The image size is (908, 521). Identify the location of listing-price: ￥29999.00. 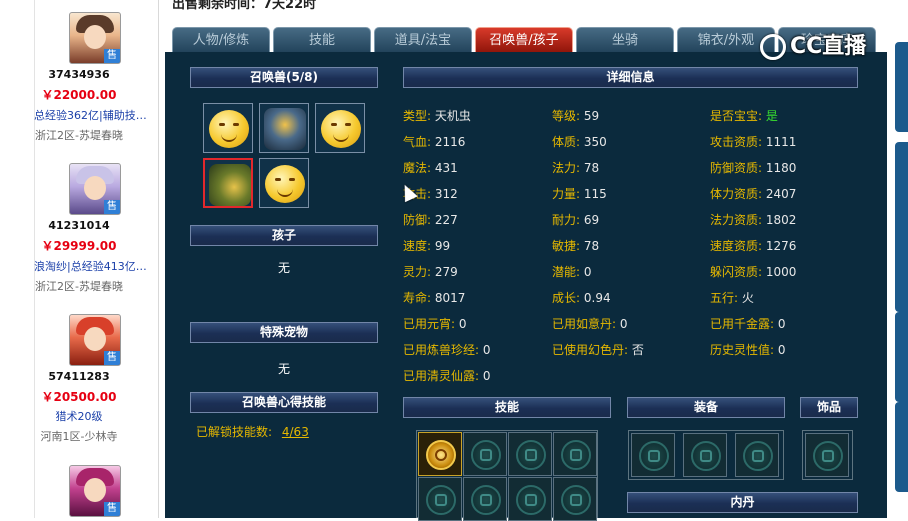
(79, 246).